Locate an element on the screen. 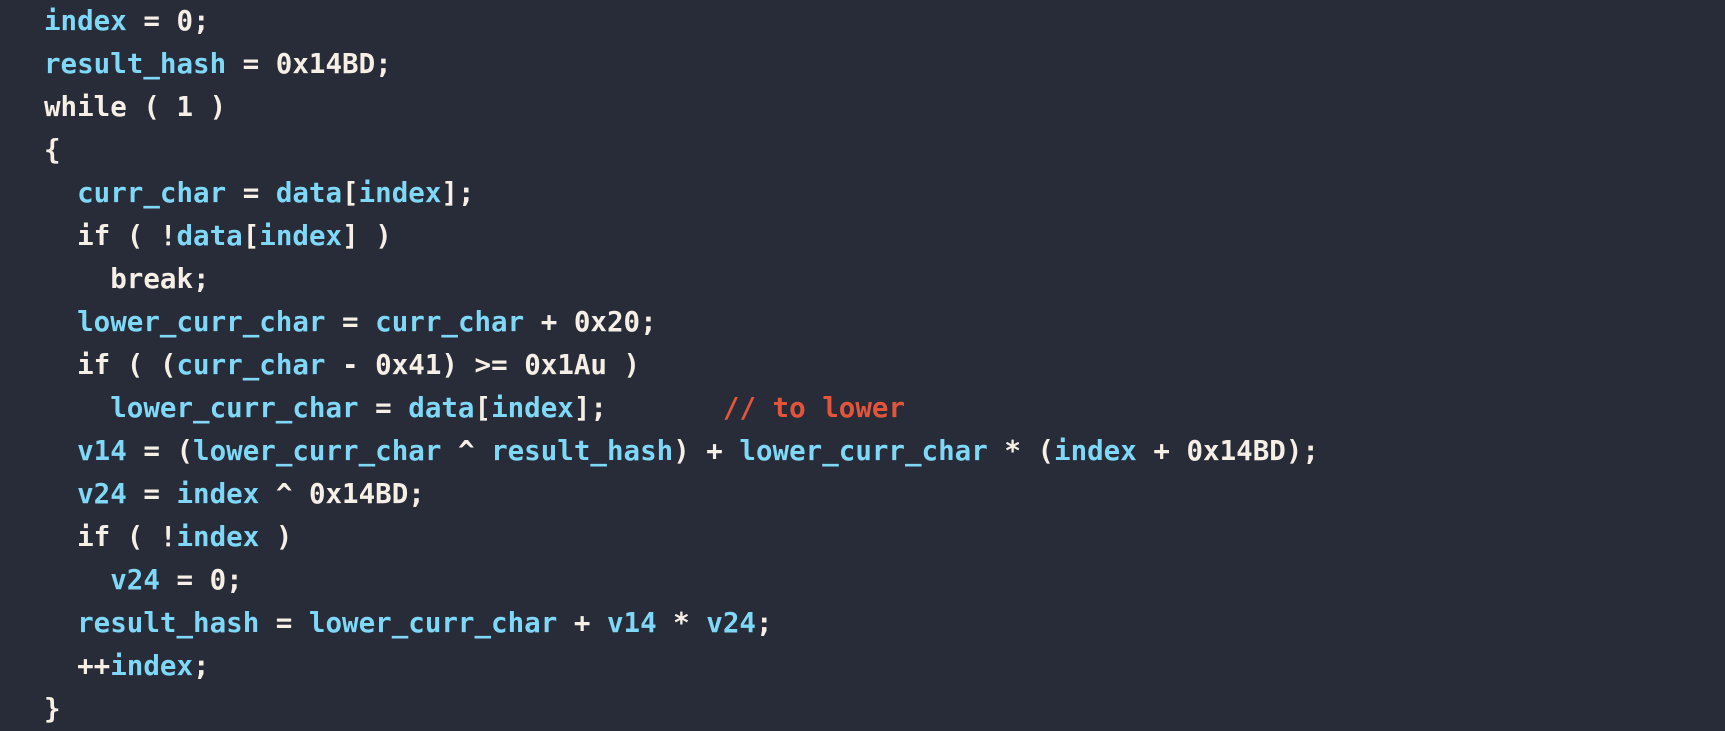 Image resolution: width=1725 pixels, height=731 pixels. code-token-num: 0x20 is located at coordinates (607, 322).